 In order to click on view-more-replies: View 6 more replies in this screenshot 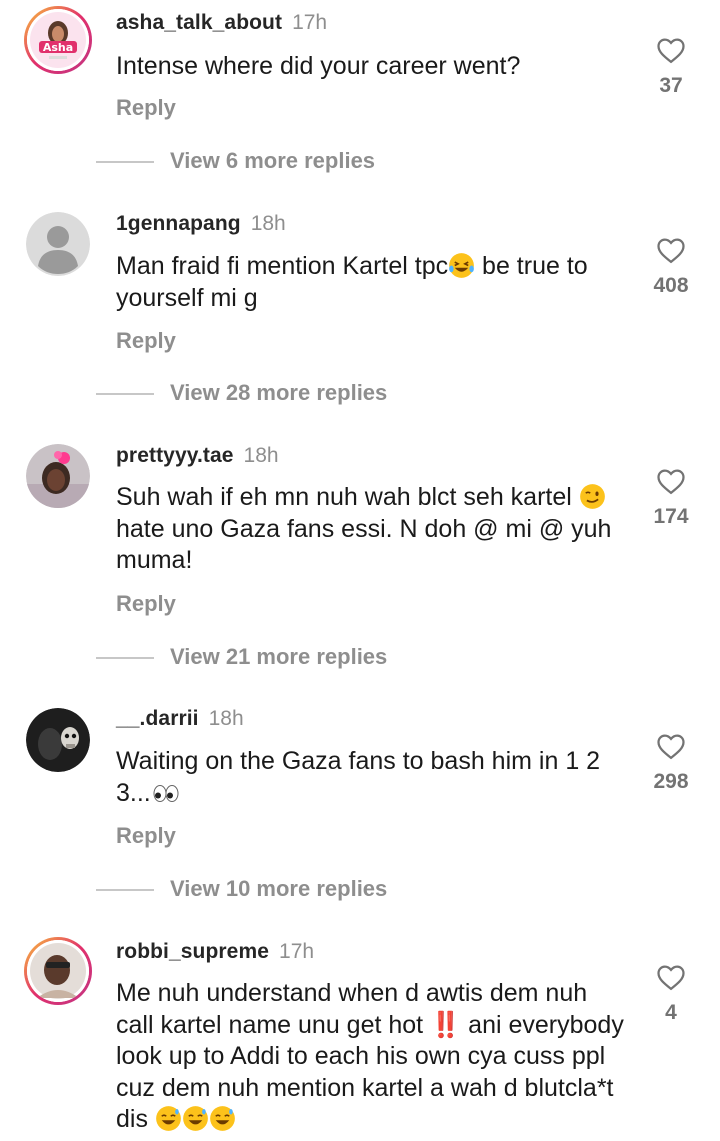, I will do `click(235, 161)`.